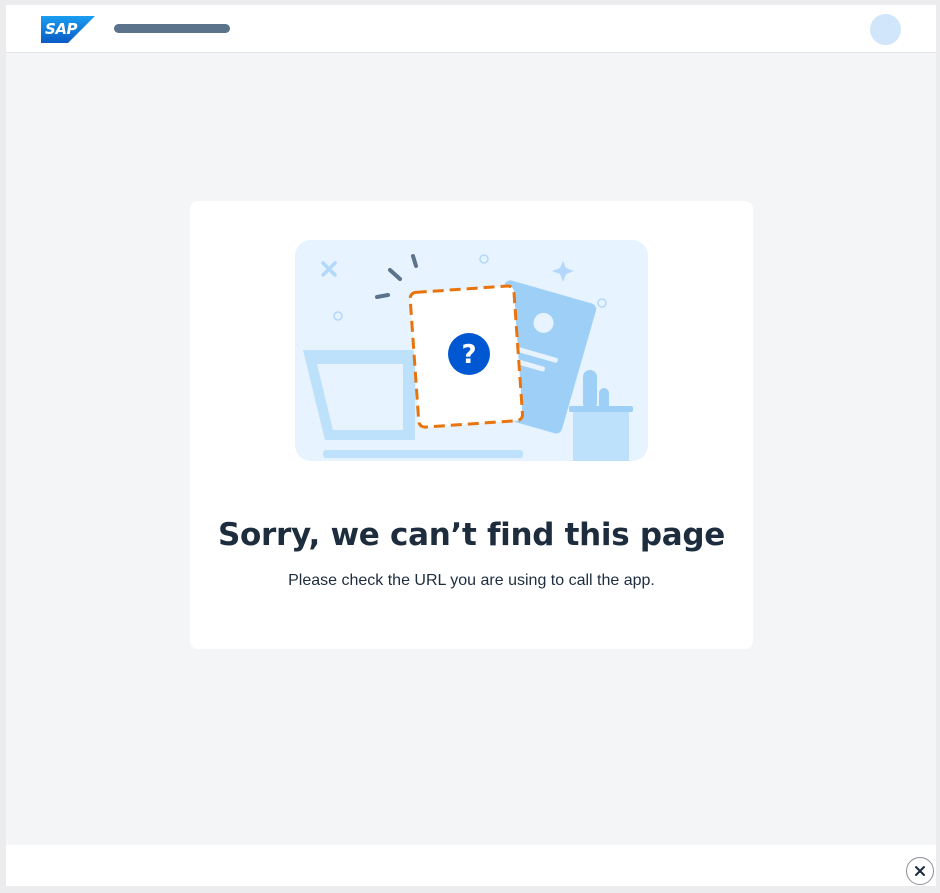 The image size is (940, 893). I want to click on footer-bar, so click(471, 865).